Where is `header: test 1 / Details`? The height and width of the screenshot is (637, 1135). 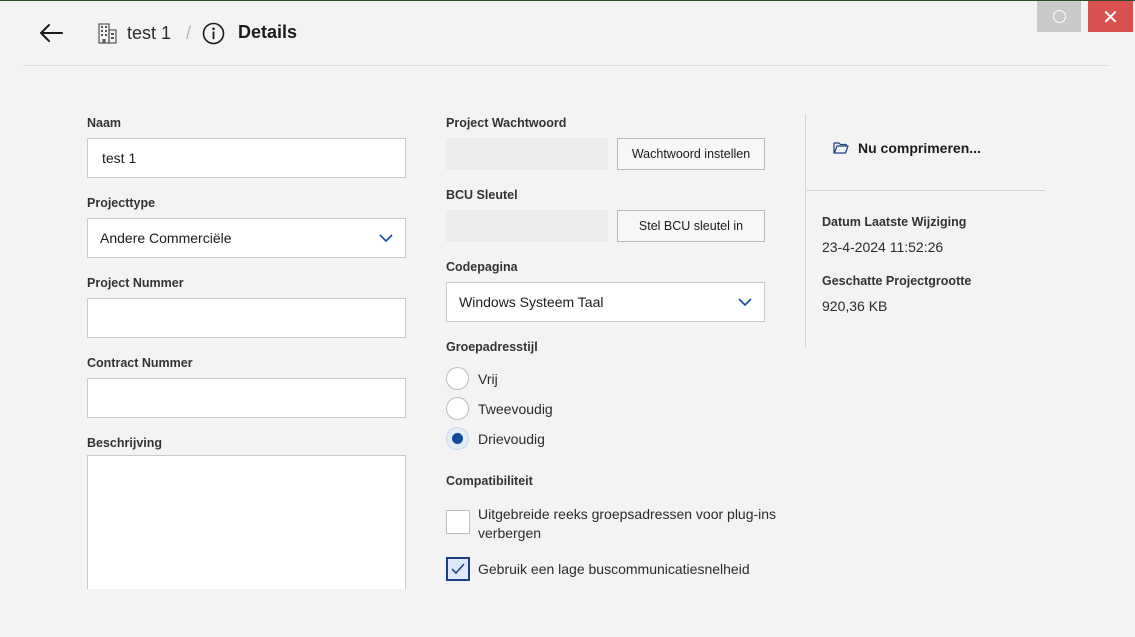 header: test 1 / Details is located at coordinates (567, 33).